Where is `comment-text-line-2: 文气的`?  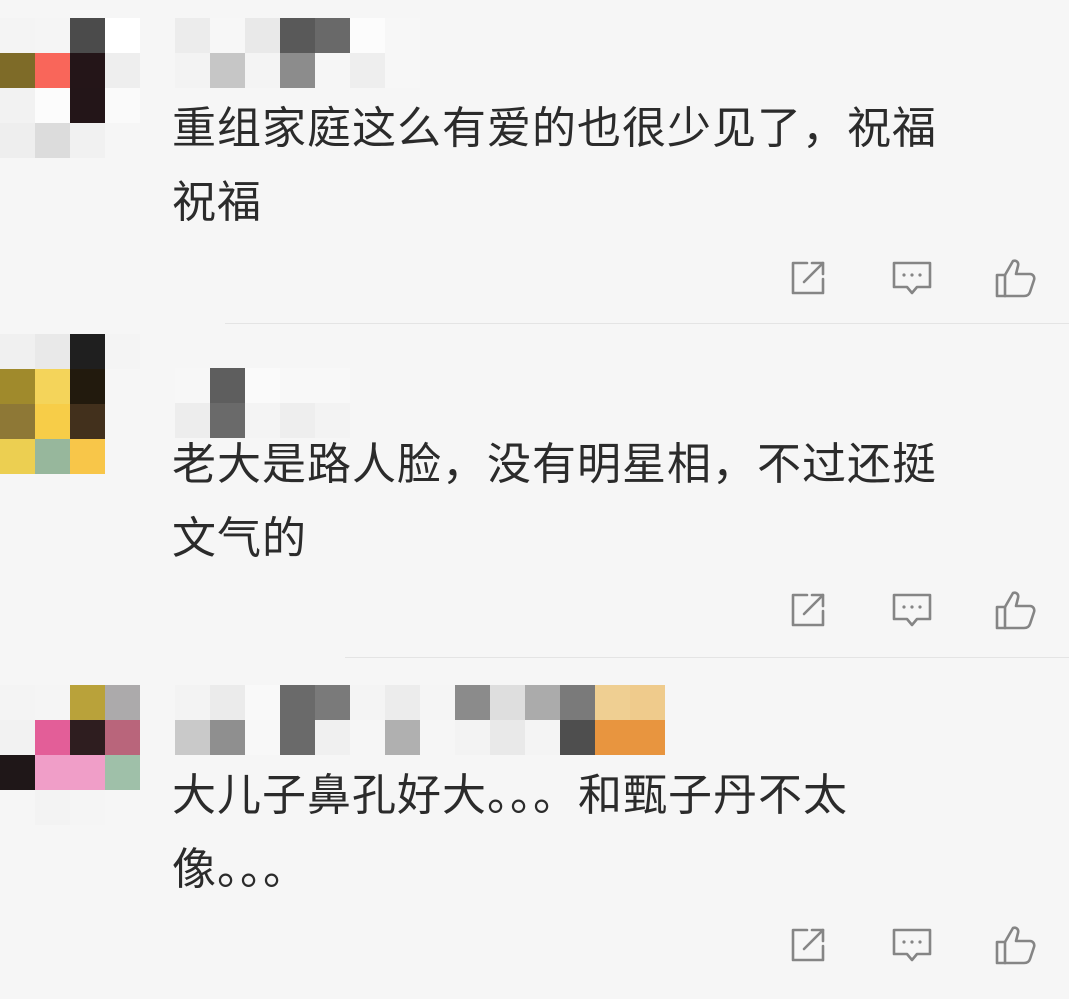
comment-text-line-2: 文气的 is located at coordinates (239, 538).